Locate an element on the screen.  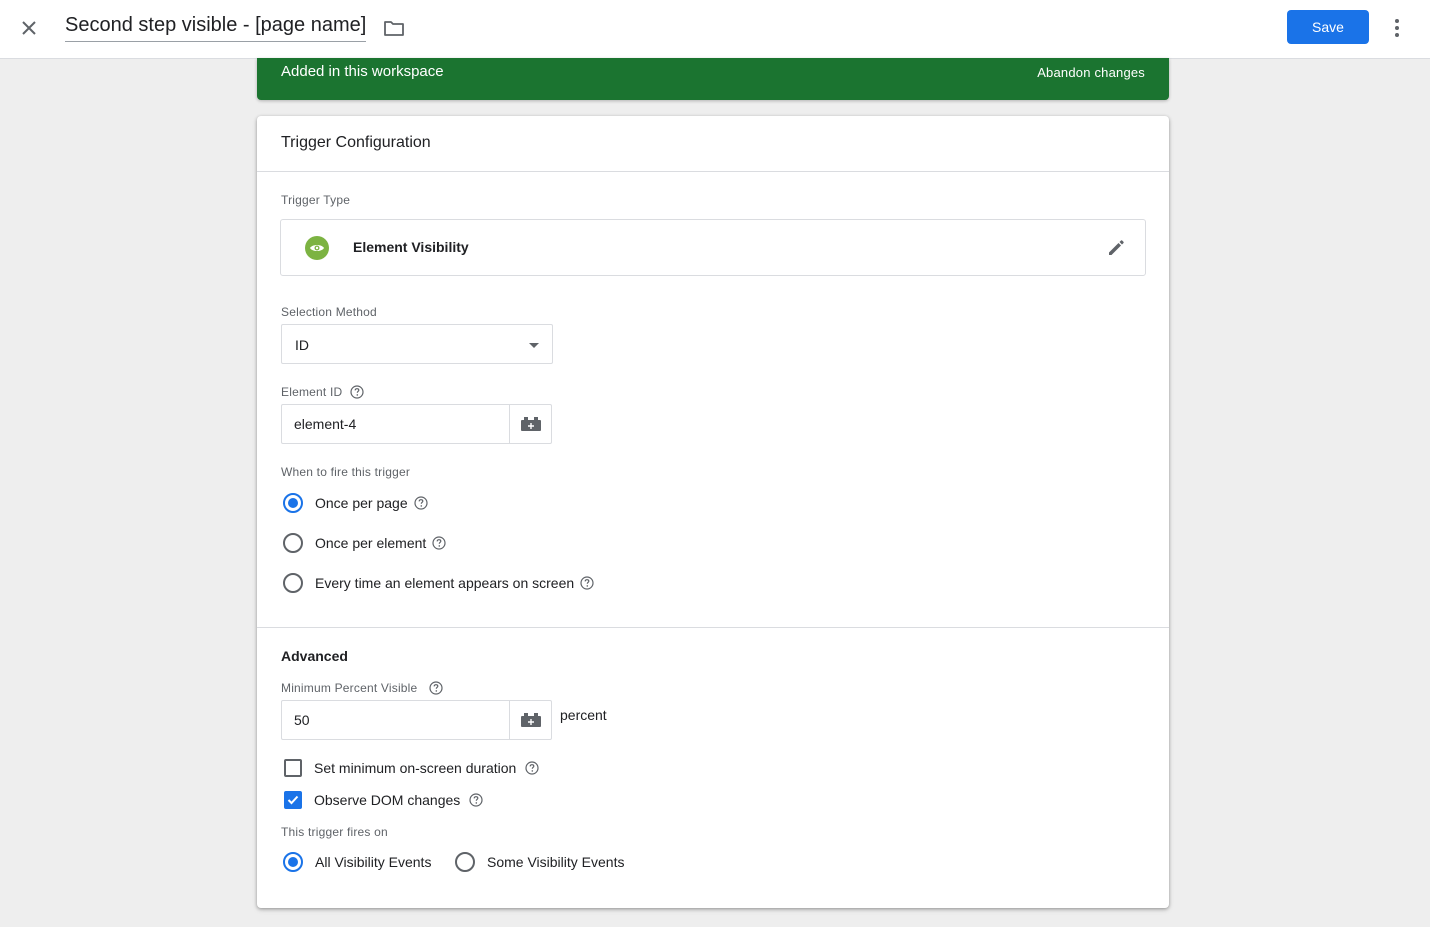
close-icon is located at coordinates (29, 28).